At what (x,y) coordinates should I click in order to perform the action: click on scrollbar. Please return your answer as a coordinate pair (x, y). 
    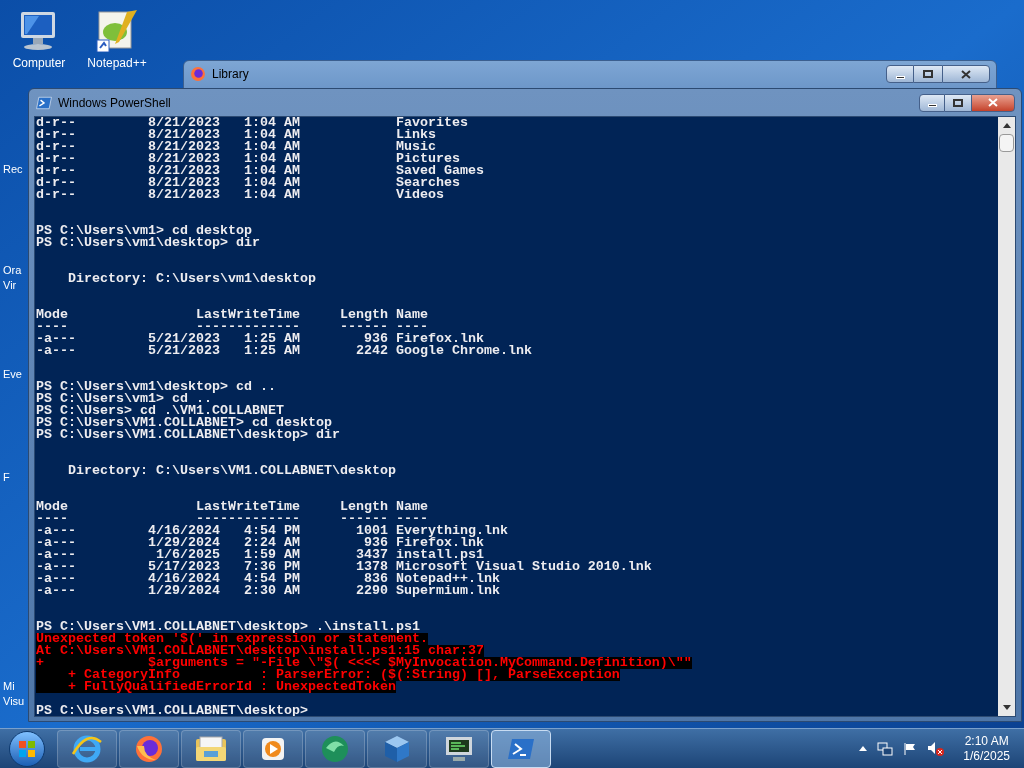
    Looking at the image, I should click on (1006, 416).